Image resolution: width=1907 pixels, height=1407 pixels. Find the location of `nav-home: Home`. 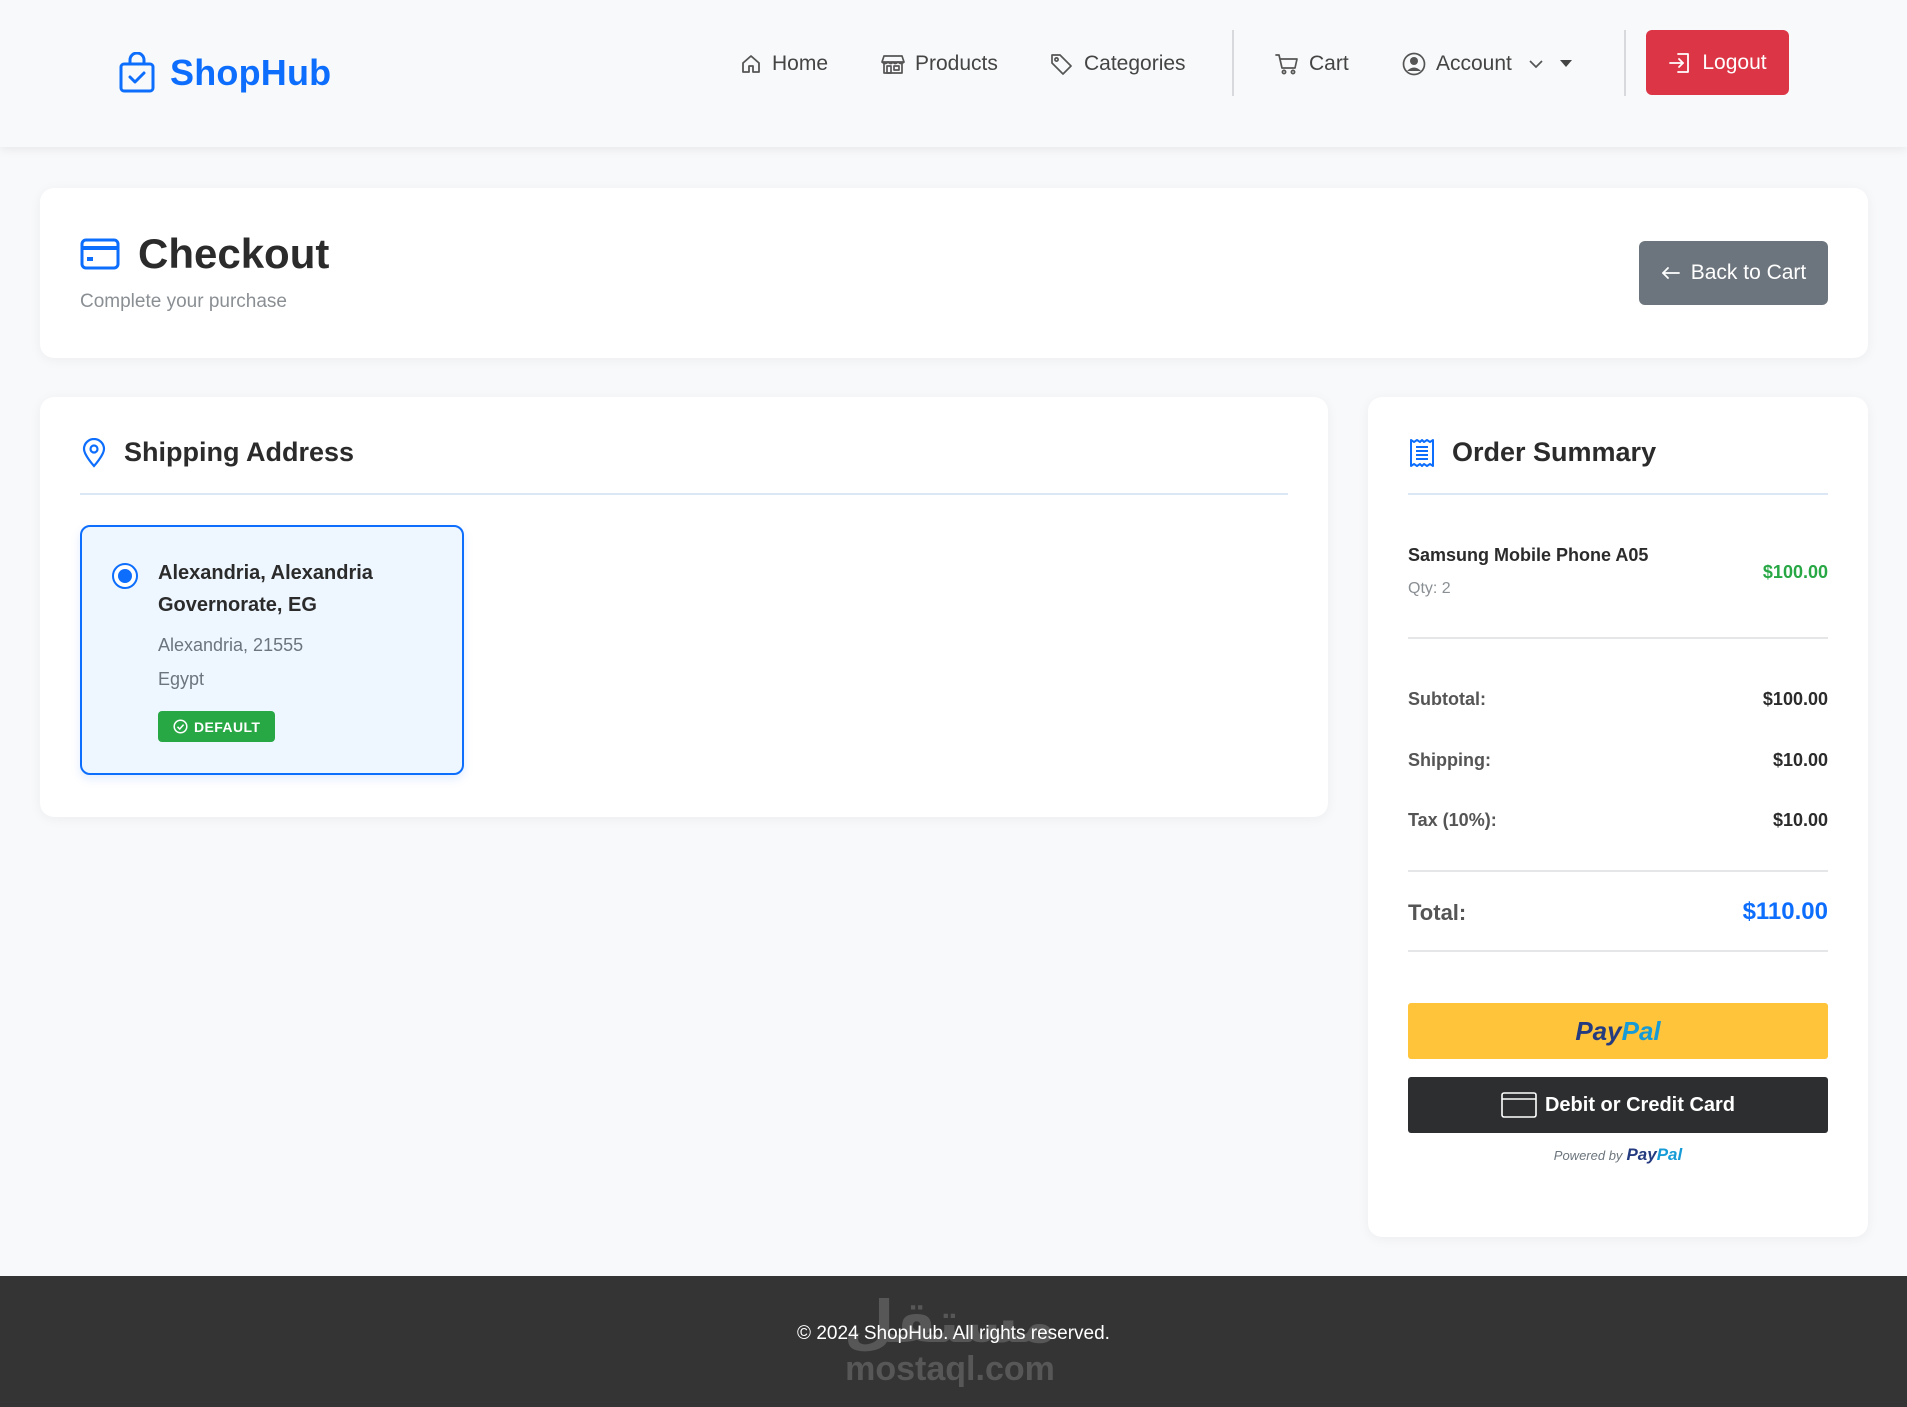

nav-home: Home is located at coordinates (784, 64).